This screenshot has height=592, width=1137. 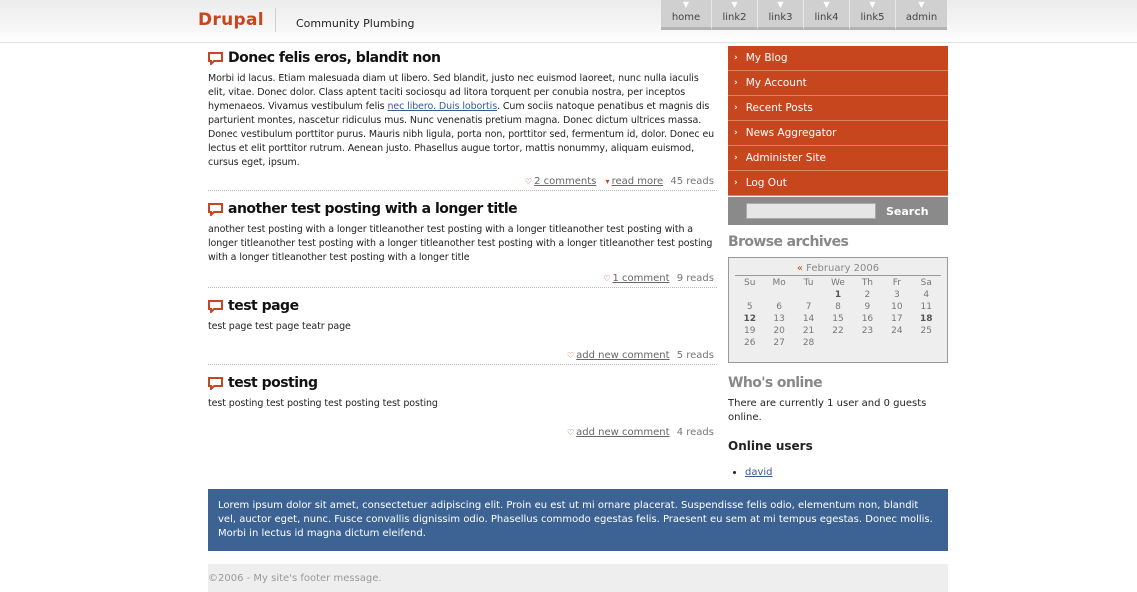 I want to click on calendar-day: 27, so click(x=779, y=343).